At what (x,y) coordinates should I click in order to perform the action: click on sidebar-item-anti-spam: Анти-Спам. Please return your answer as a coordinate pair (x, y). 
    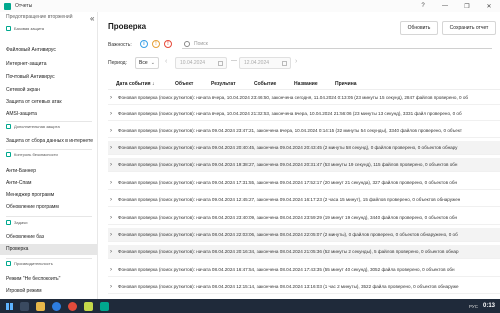
    Looking at the image, I should click on (18, 183).